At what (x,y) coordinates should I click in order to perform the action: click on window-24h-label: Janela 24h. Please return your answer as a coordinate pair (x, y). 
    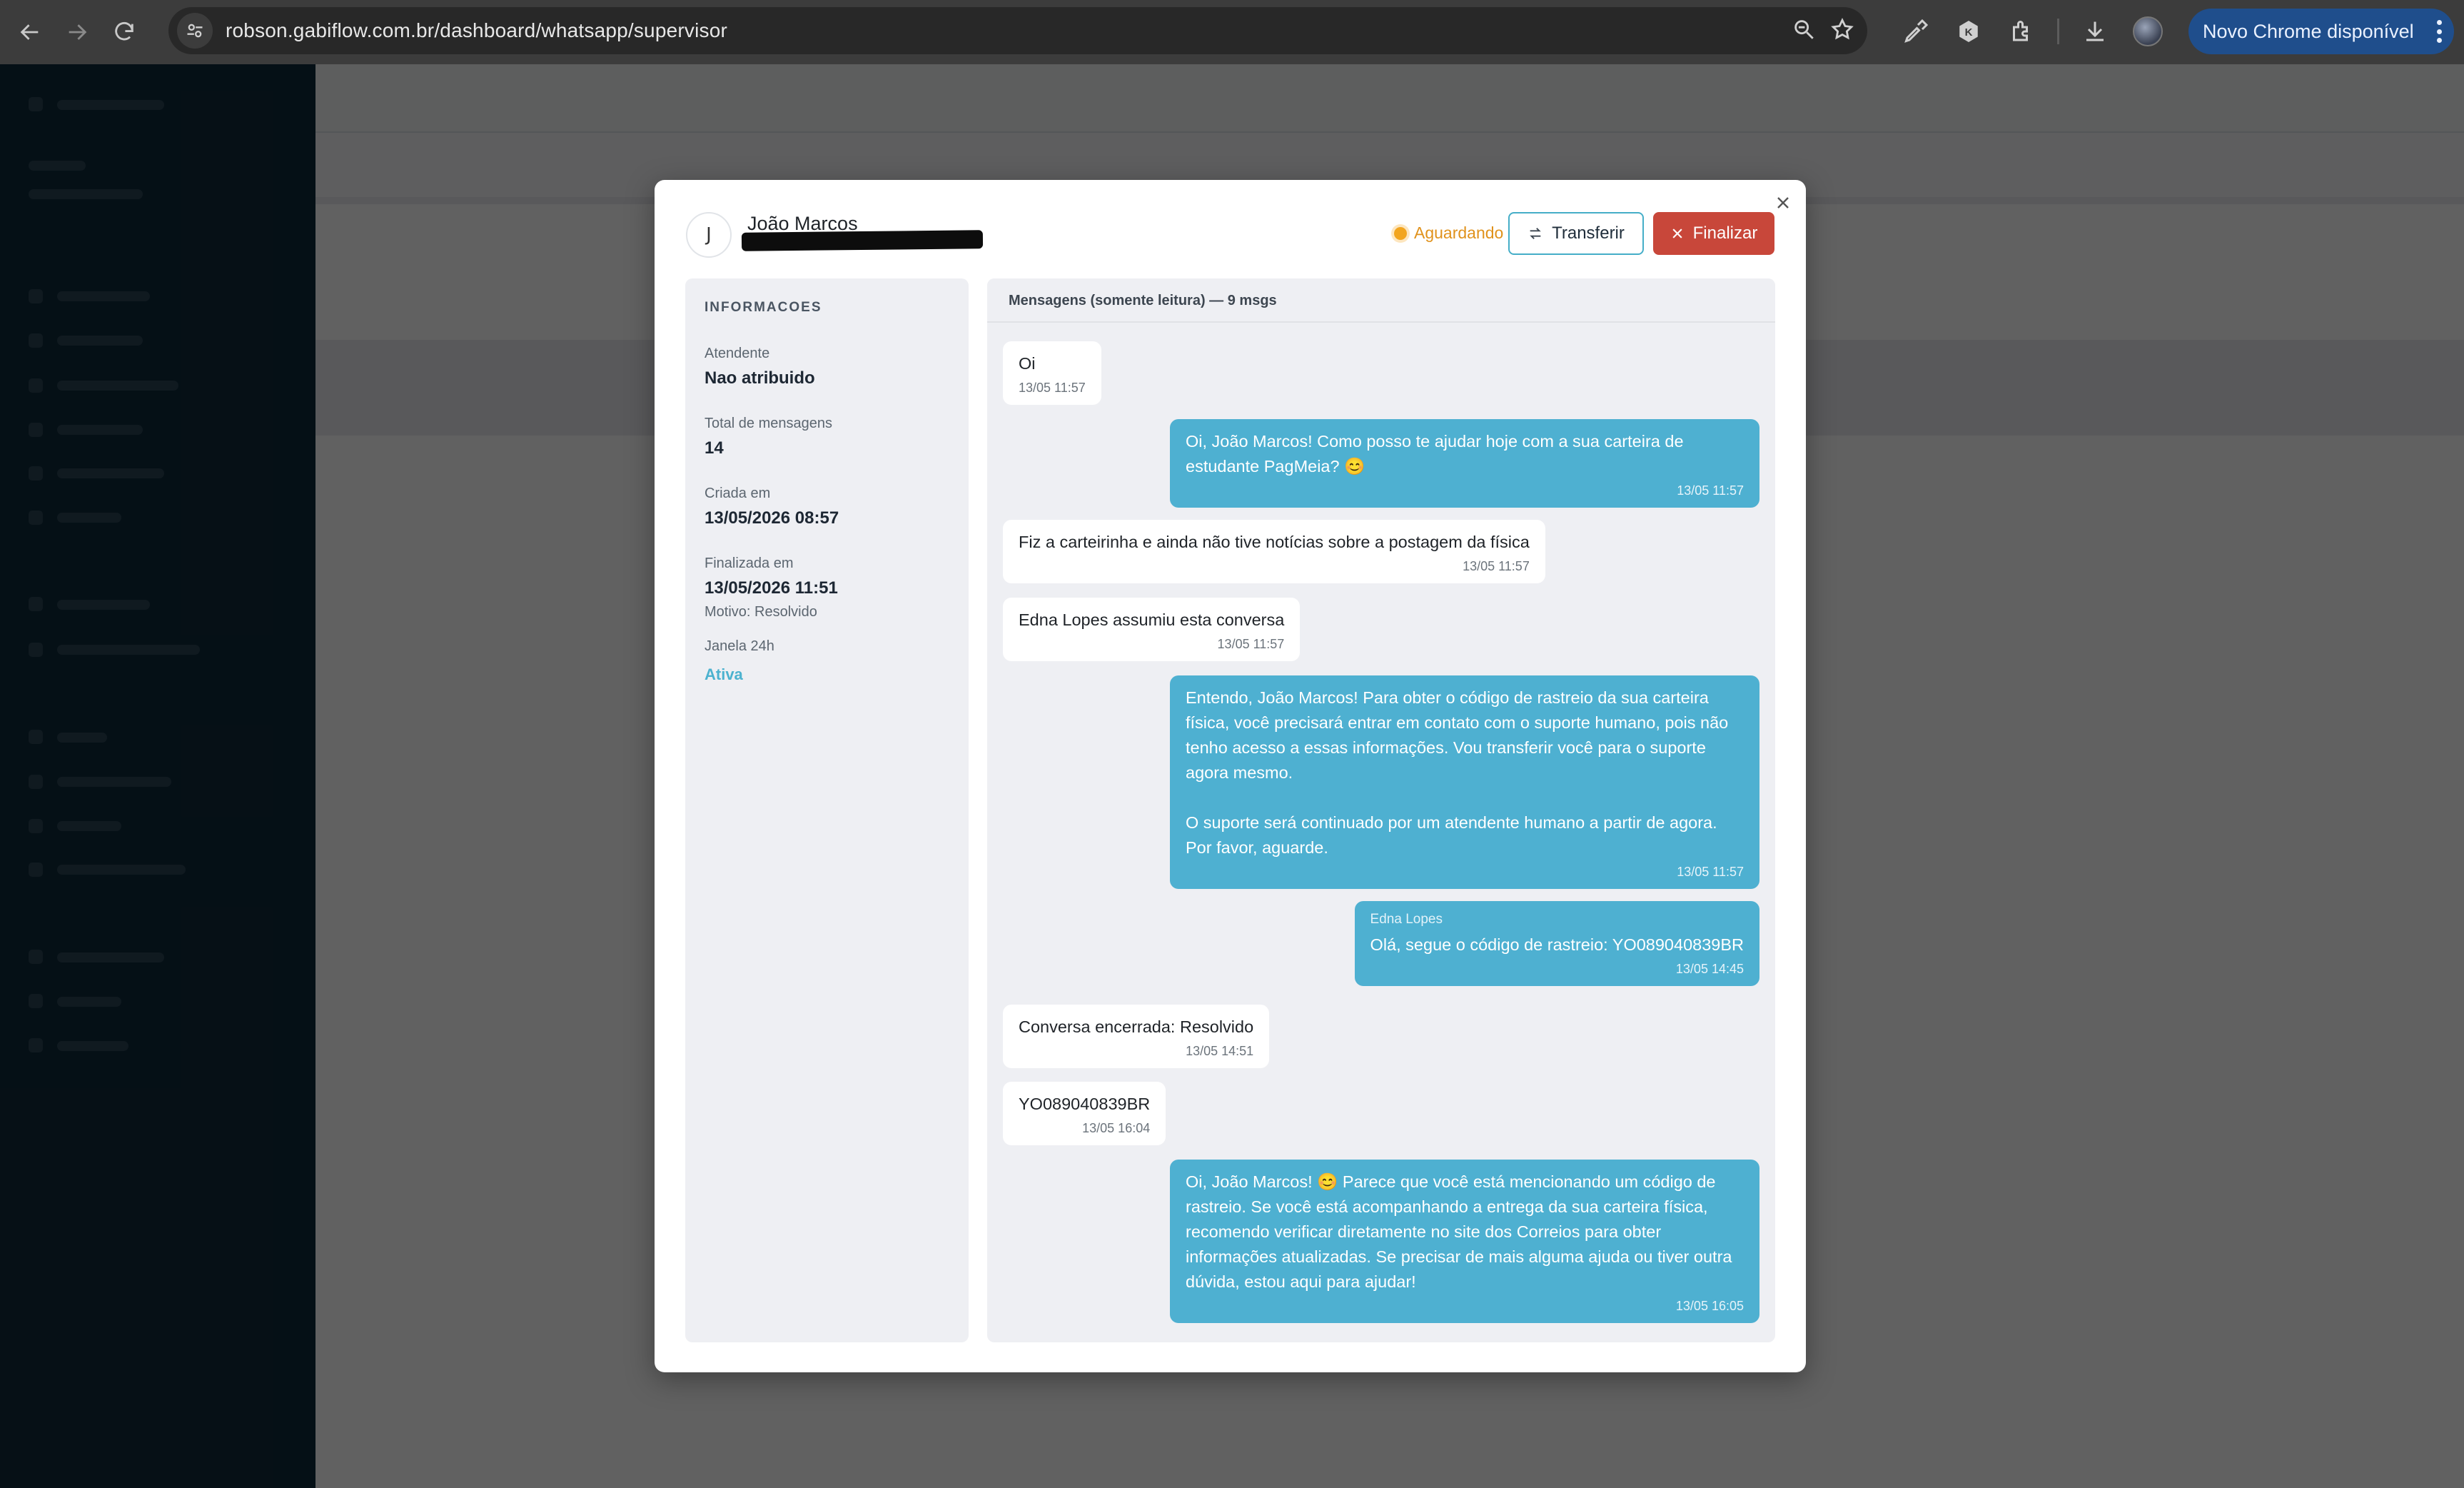
    Looking at the image, I should click on (739, 646).